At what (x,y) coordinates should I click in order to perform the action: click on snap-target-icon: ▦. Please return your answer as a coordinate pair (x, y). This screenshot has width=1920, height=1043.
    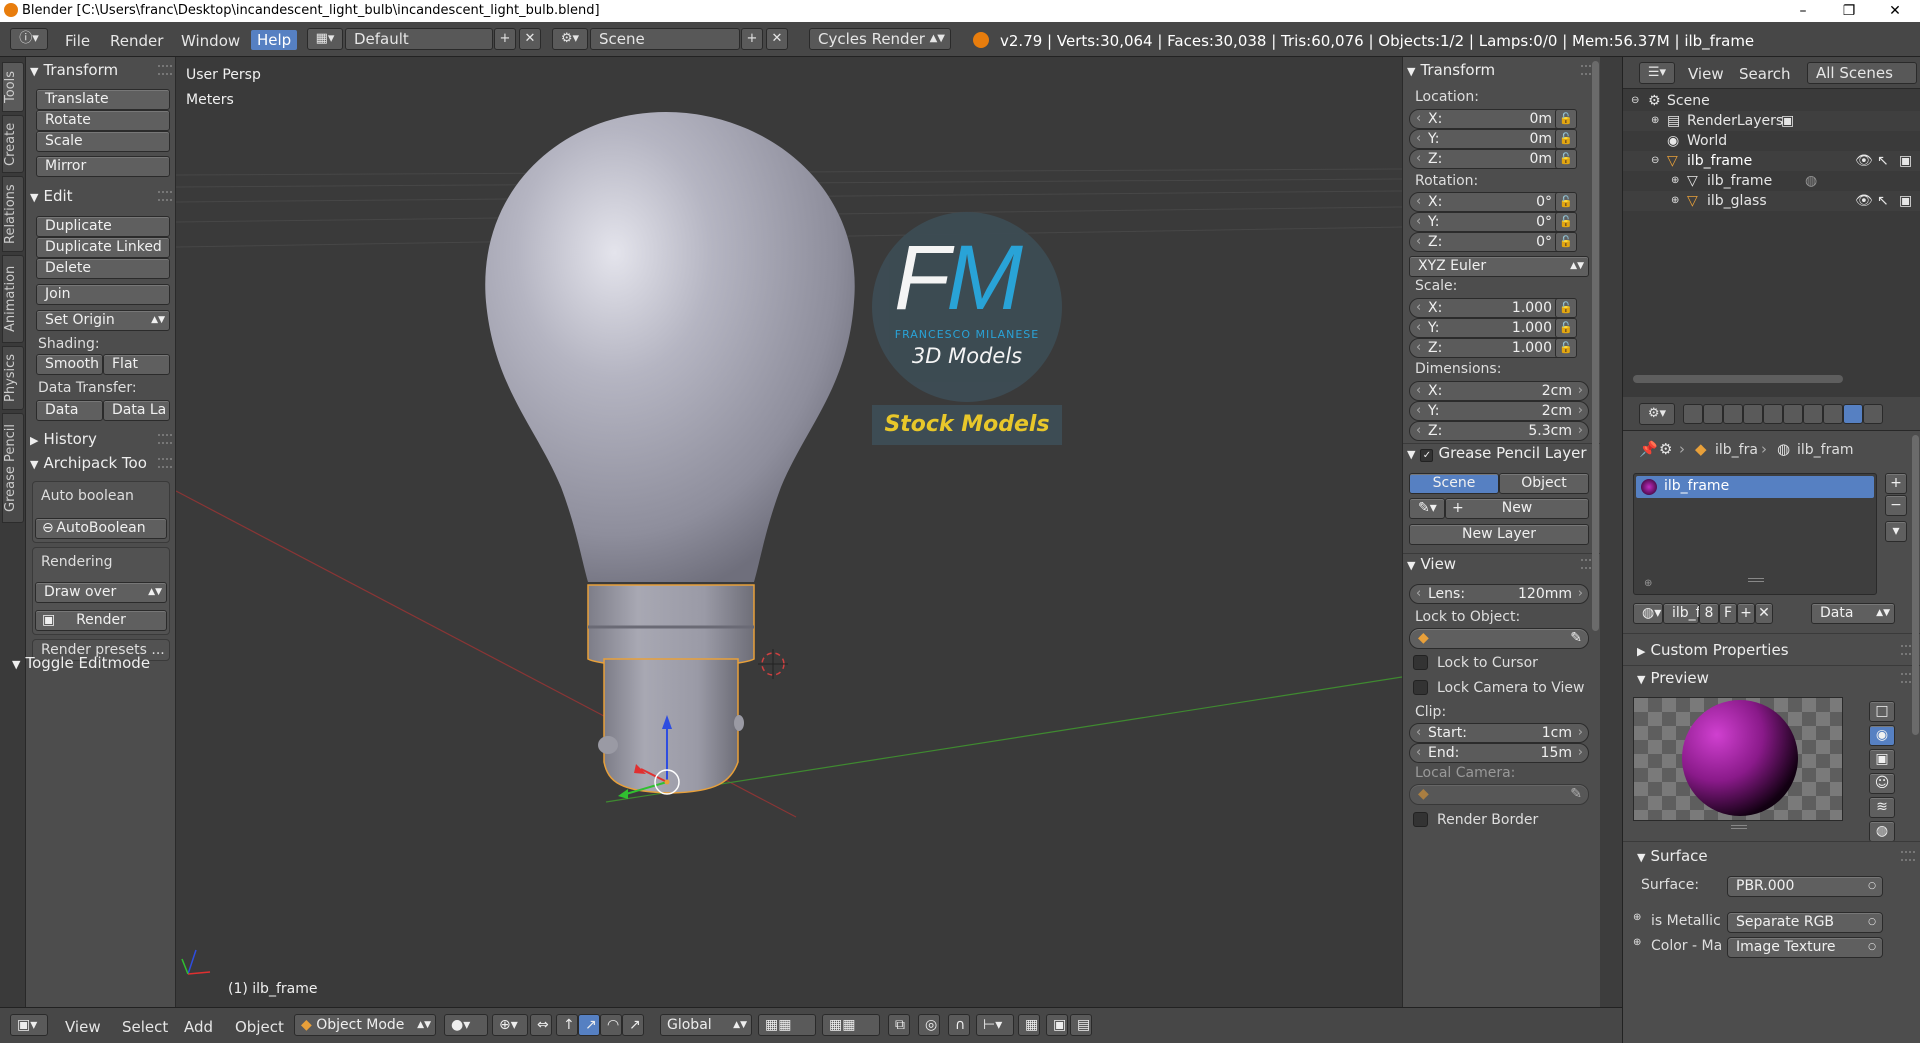
    Looking at the image, I should click on (1029, 1025).